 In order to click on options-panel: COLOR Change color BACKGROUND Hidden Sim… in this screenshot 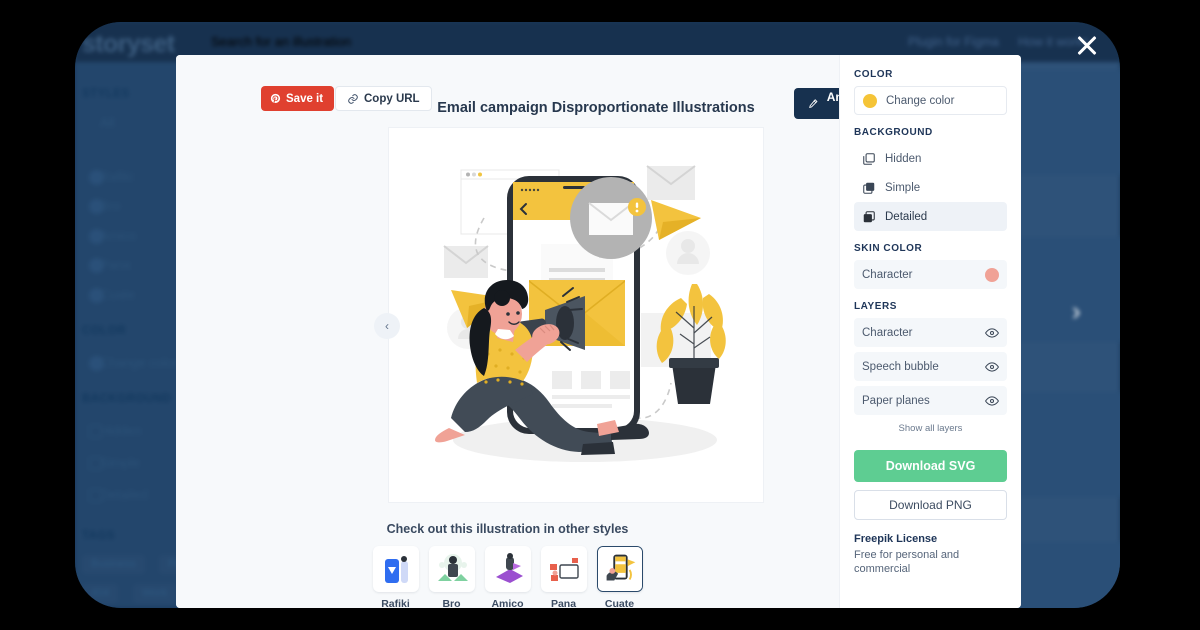, I will do `click(930, 331)`.